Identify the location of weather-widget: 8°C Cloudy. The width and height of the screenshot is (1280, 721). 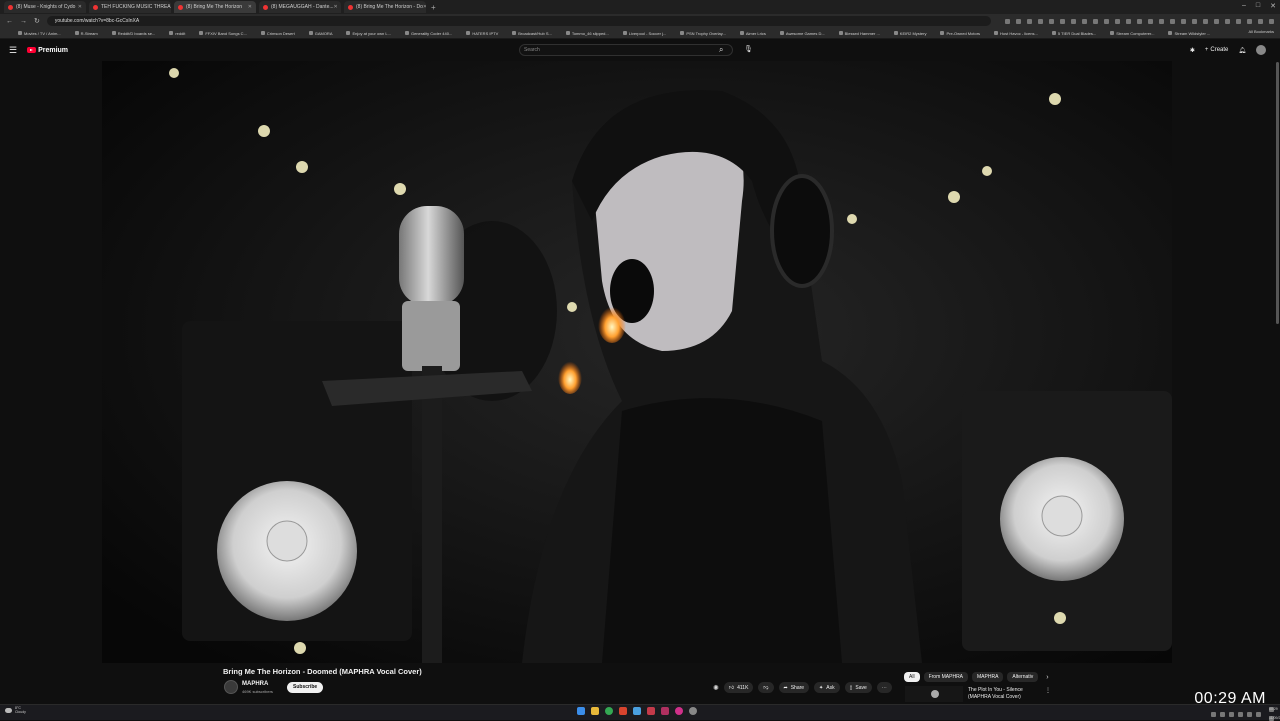
(15, 710).